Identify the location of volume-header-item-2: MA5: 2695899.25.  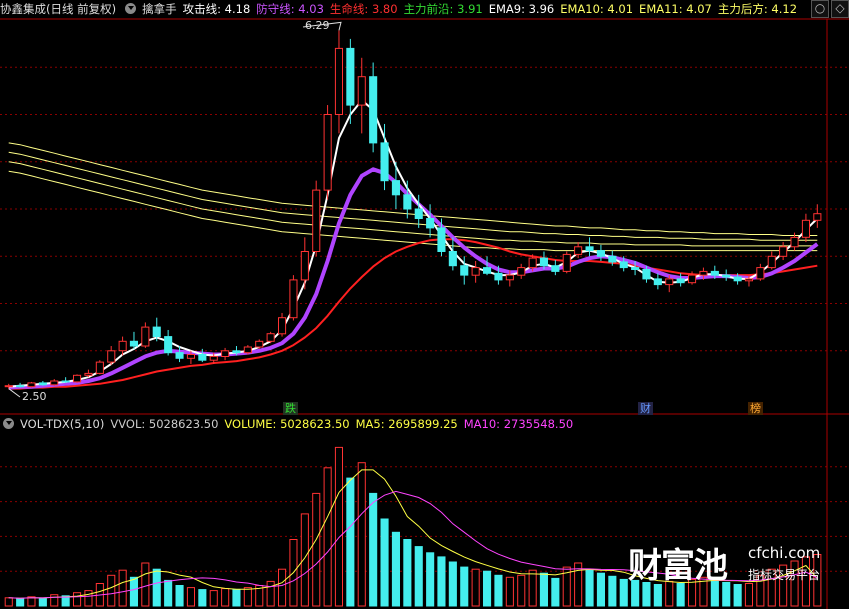
(406, 424).